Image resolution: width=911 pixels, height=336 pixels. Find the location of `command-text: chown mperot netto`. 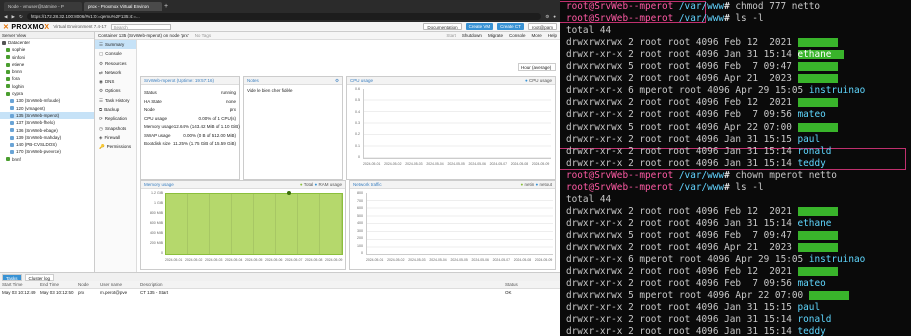

command-text: chown mperot netto is located at coordinates (786, 175).